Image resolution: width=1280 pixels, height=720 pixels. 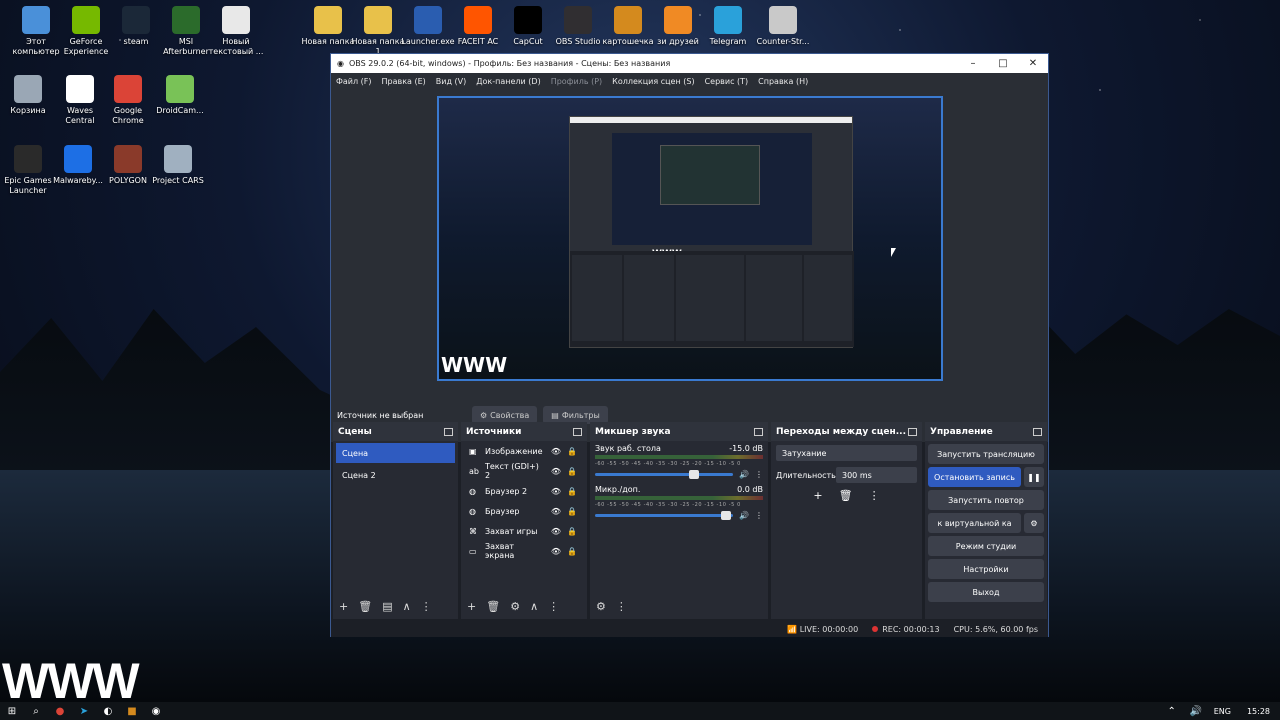 I want to click on desktop-icon: OBS Studio, so click(x=578, y=26).